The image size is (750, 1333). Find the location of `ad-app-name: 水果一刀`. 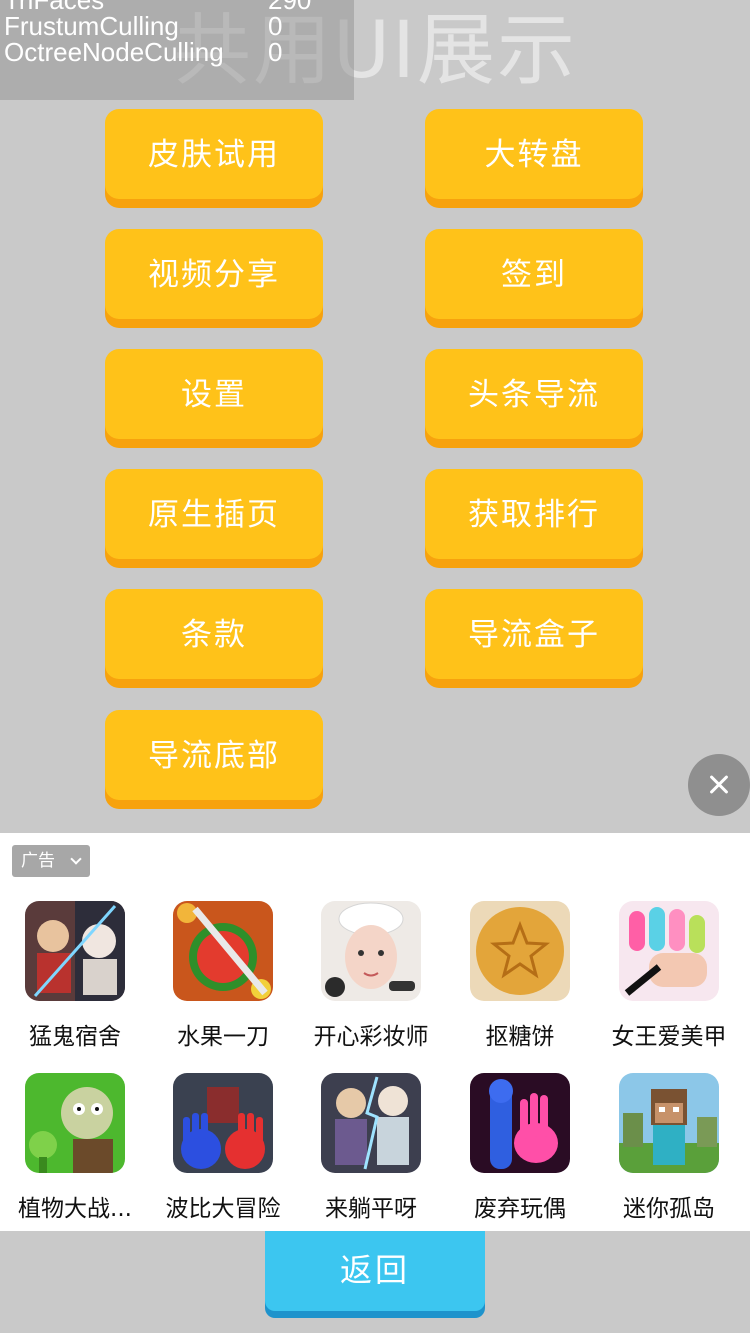

ad-app-name: 水果一刀 is located at coordinates (223, 1037).